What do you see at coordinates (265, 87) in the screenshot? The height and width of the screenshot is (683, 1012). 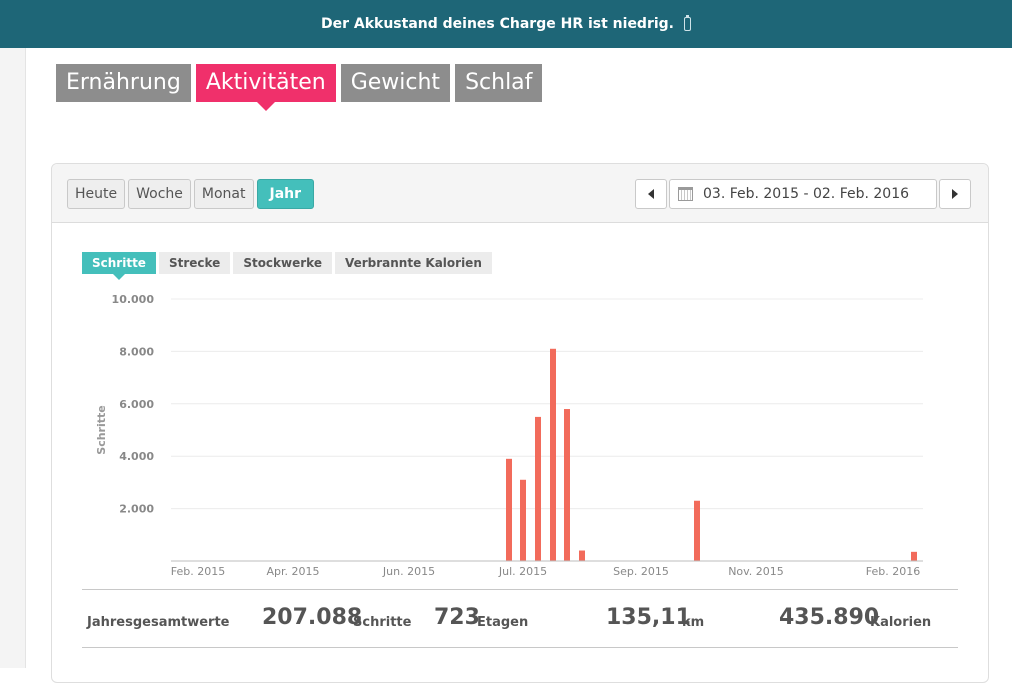 I see `tab-aktivitaeten: Aktivitäten` at bounding box center [265, 87].